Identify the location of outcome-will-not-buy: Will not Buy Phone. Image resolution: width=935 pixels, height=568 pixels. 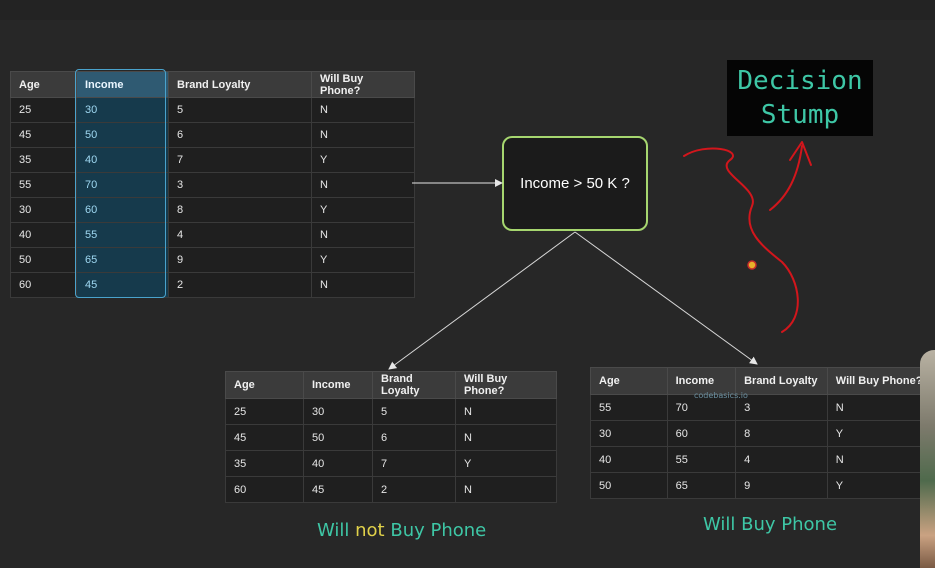
(401, 530).